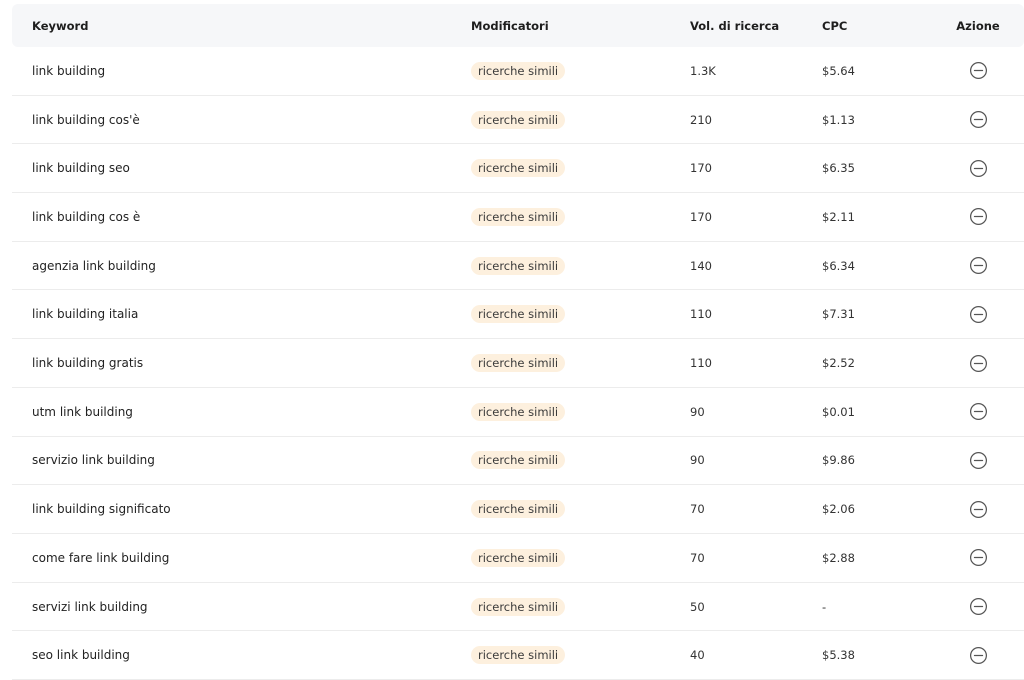 The width and height of the screenshot is (1024, 680). Describe the element at coordinates (69, 70) in the screenshot. I see `keyword-cell: link building` at that location.